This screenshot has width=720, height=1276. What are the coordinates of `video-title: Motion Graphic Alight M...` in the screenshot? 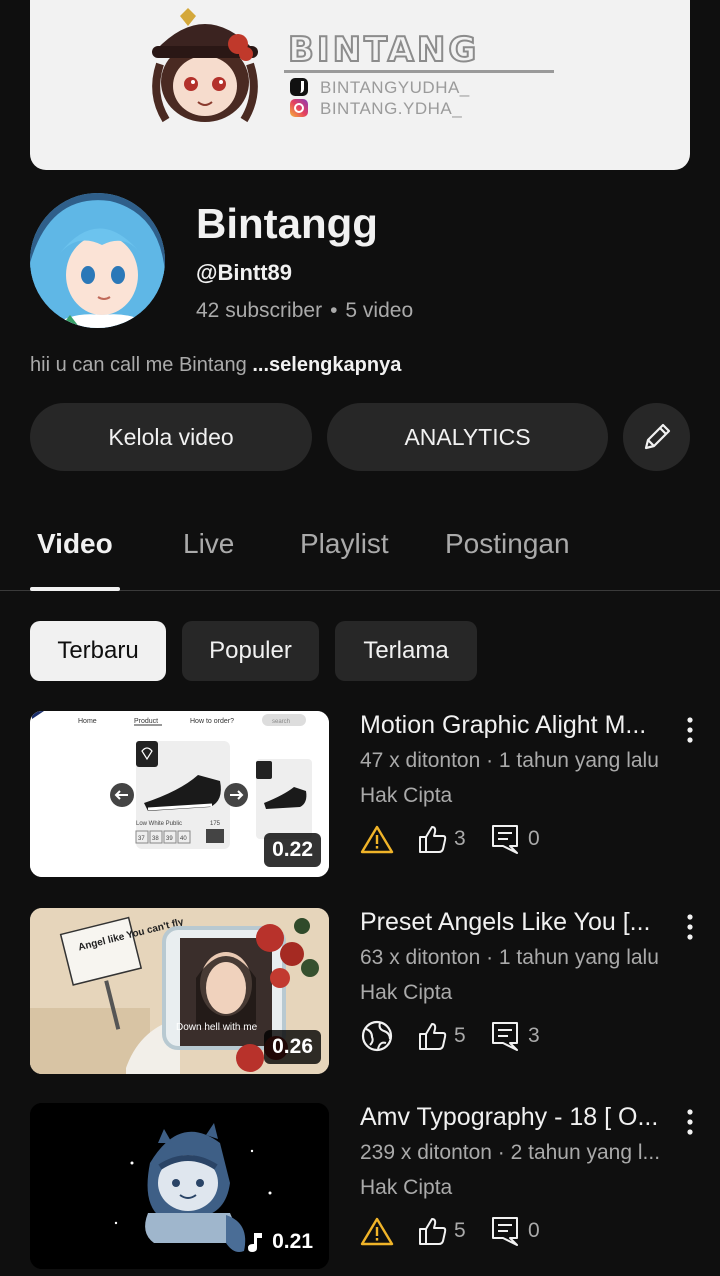 It's located at (510, 725).